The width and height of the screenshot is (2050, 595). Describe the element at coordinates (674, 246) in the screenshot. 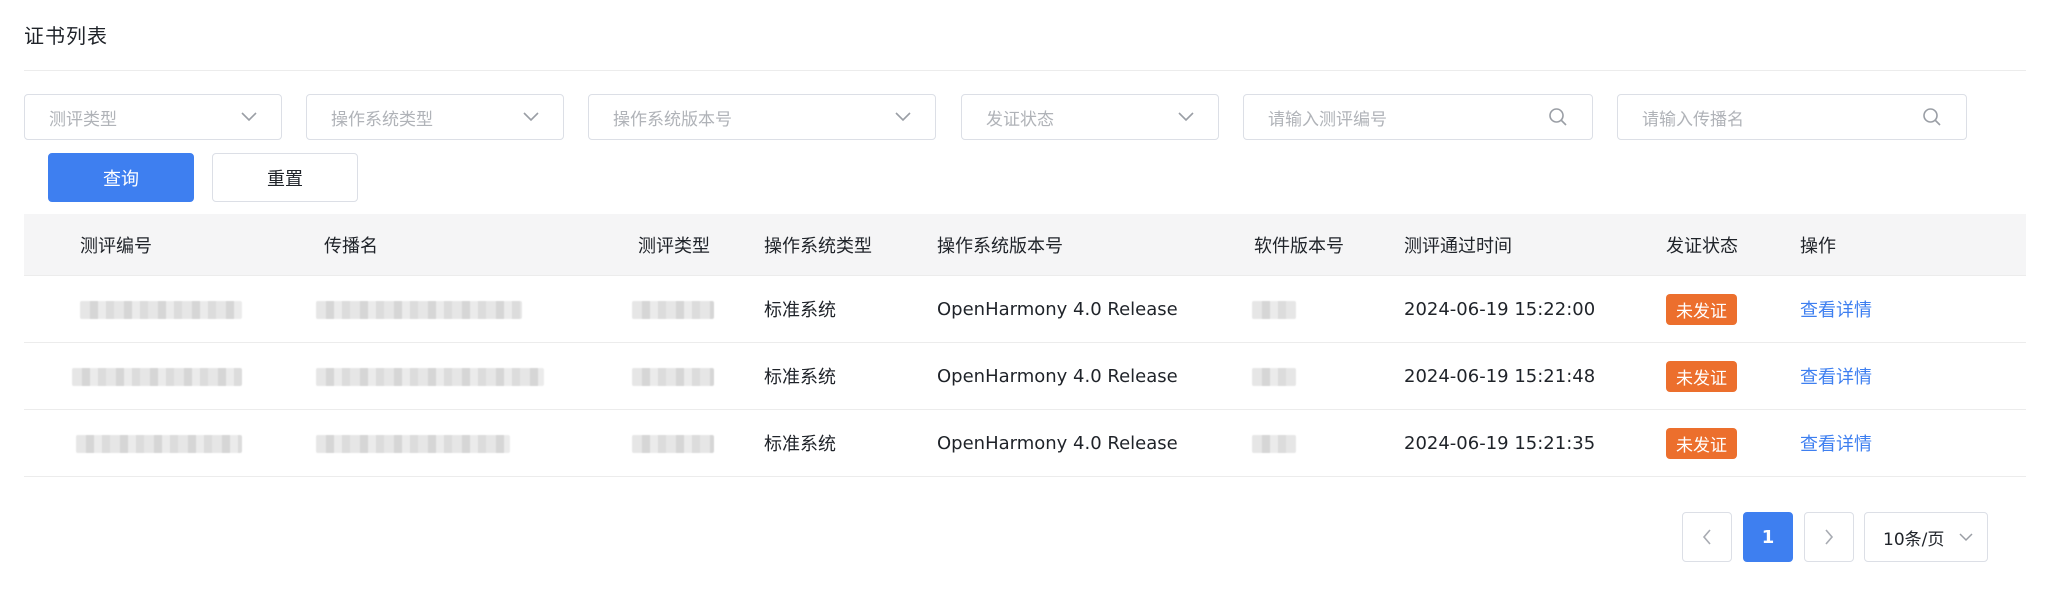

I see `col-eval-type: 测评类型` at that location.